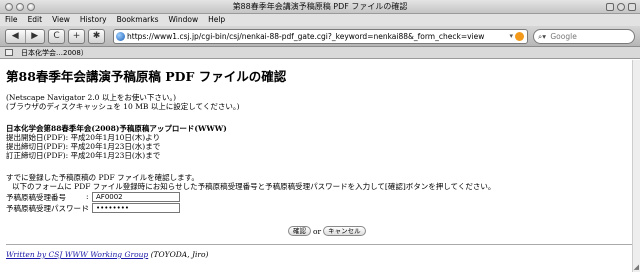 This screenshot has width=640, height=272. I want to click on forward-button: ▶, so click(34, 36).